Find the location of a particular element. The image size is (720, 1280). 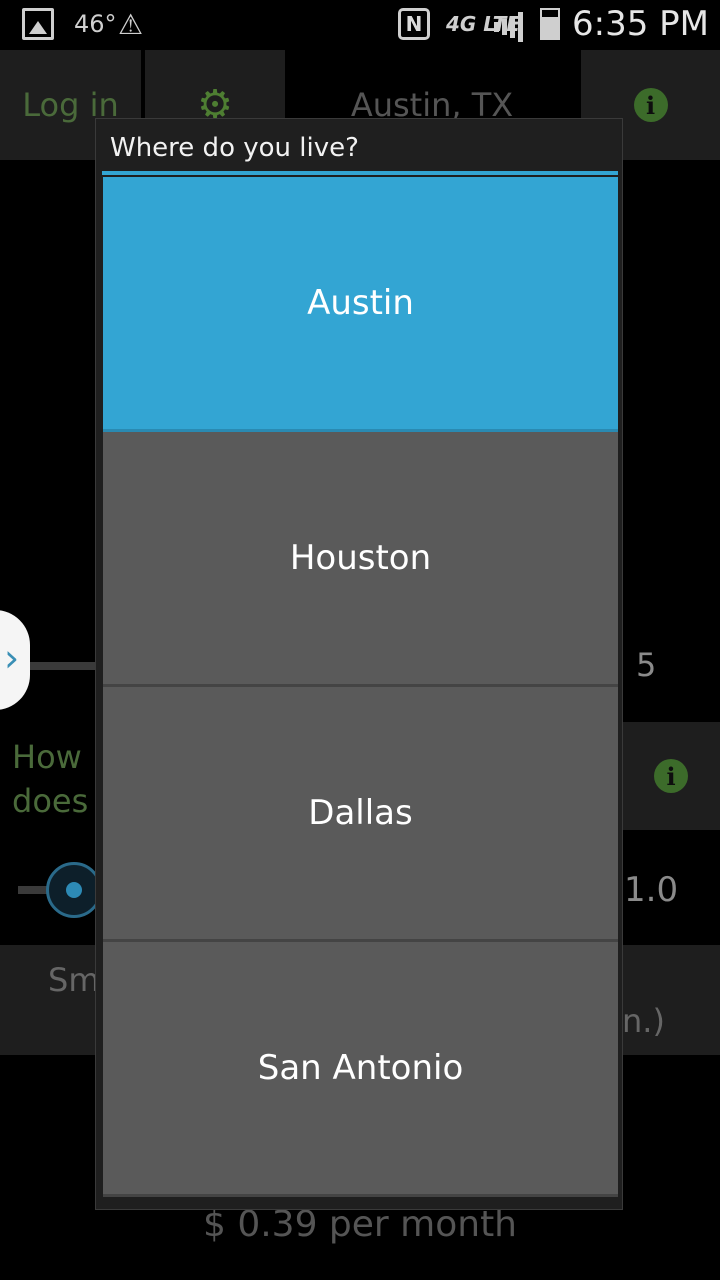

usage-slider-track is located at coordinates (65, 666).